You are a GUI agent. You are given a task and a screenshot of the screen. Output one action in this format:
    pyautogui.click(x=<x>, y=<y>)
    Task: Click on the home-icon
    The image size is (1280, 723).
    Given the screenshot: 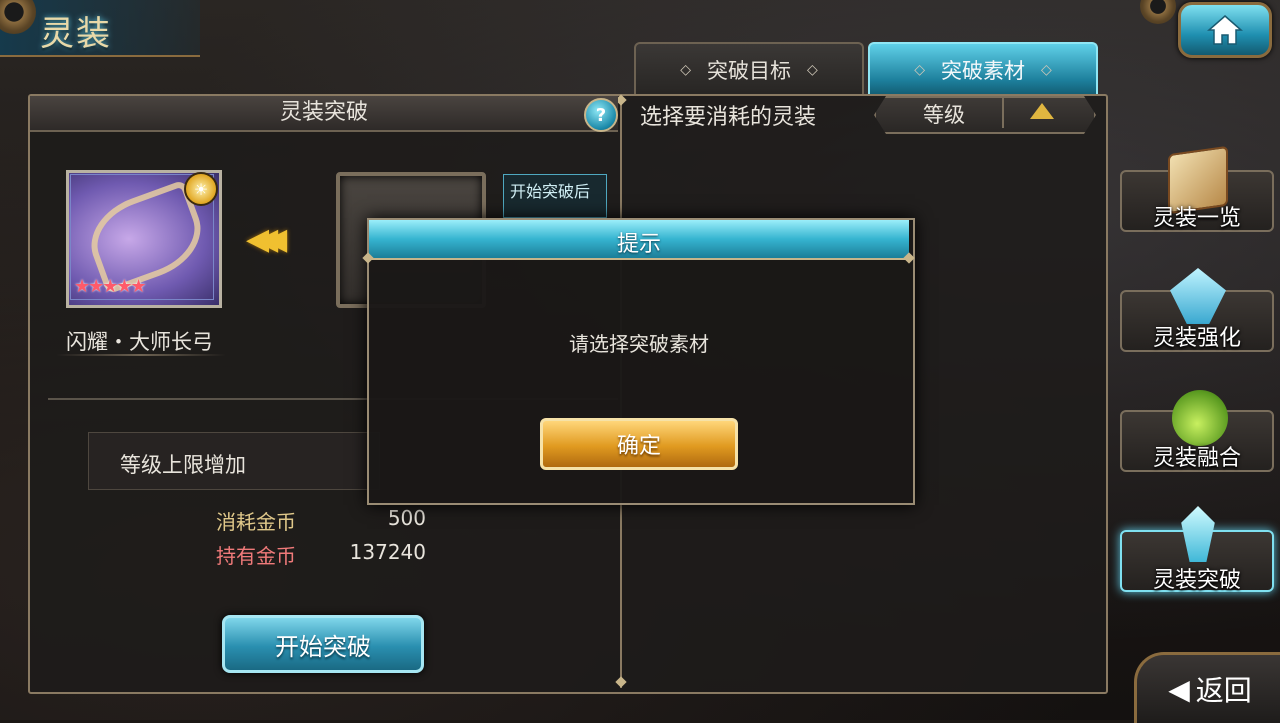 What is the action you would take?
    pyautogui.click(x=1225, y=30)
    